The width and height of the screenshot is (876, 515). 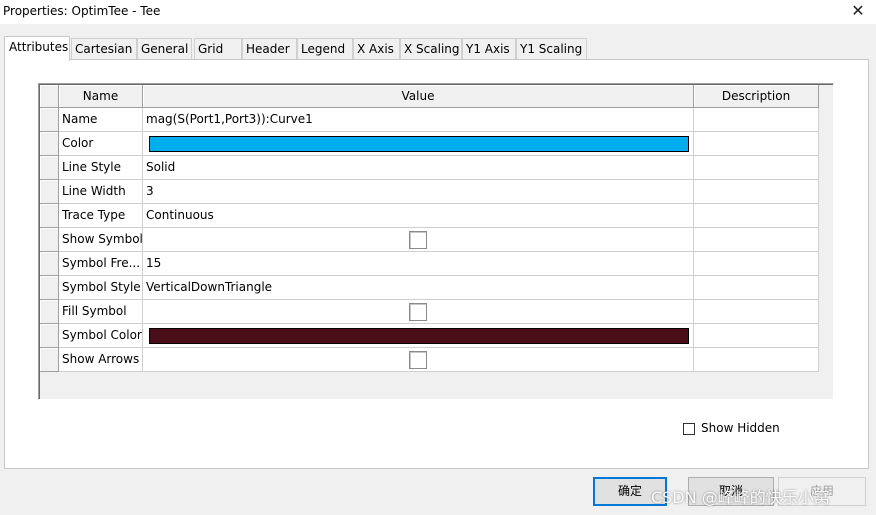 I want to click on tab-attributes: Attributes, so click(x=37, y=48).